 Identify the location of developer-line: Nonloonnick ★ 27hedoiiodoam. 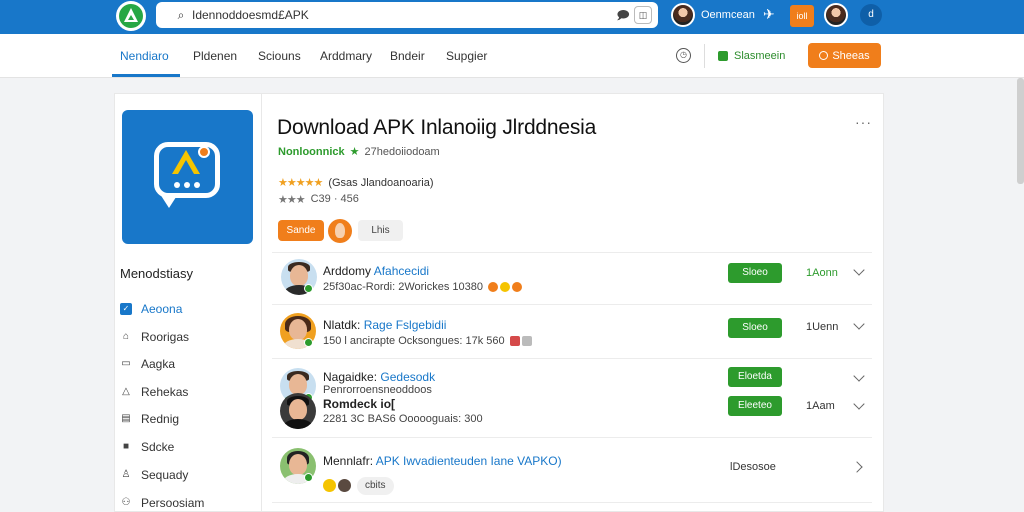
(359, 152).